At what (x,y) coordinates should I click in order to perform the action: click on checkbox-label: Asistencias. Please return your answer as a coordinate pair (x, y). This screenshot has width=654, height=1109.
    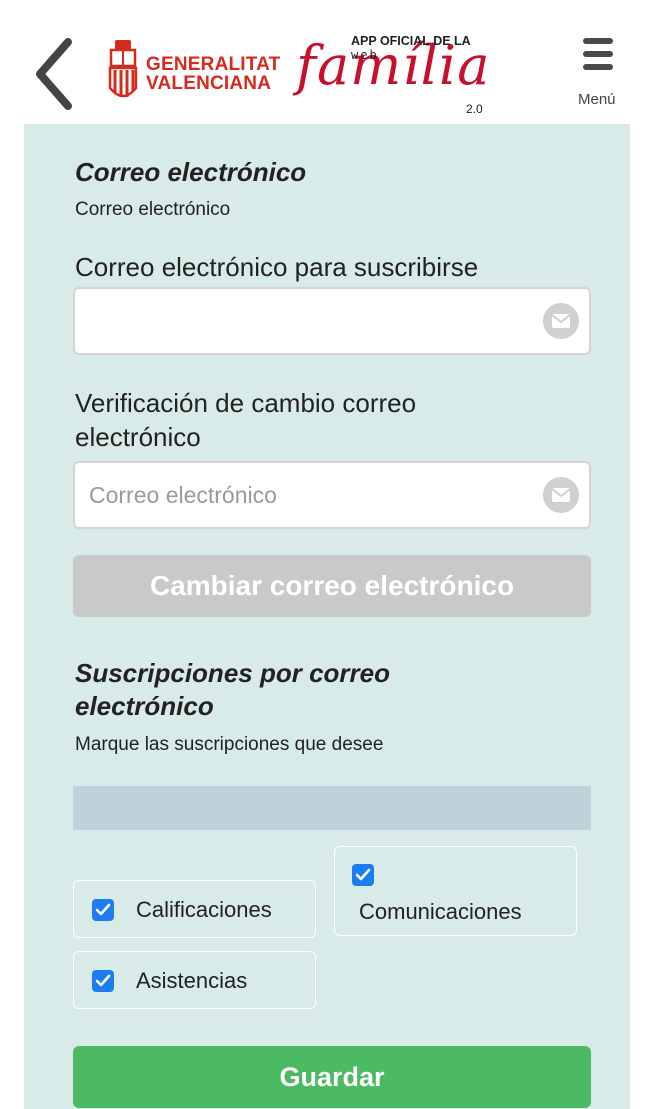
    Looking at the image, I should click on (192, 980).